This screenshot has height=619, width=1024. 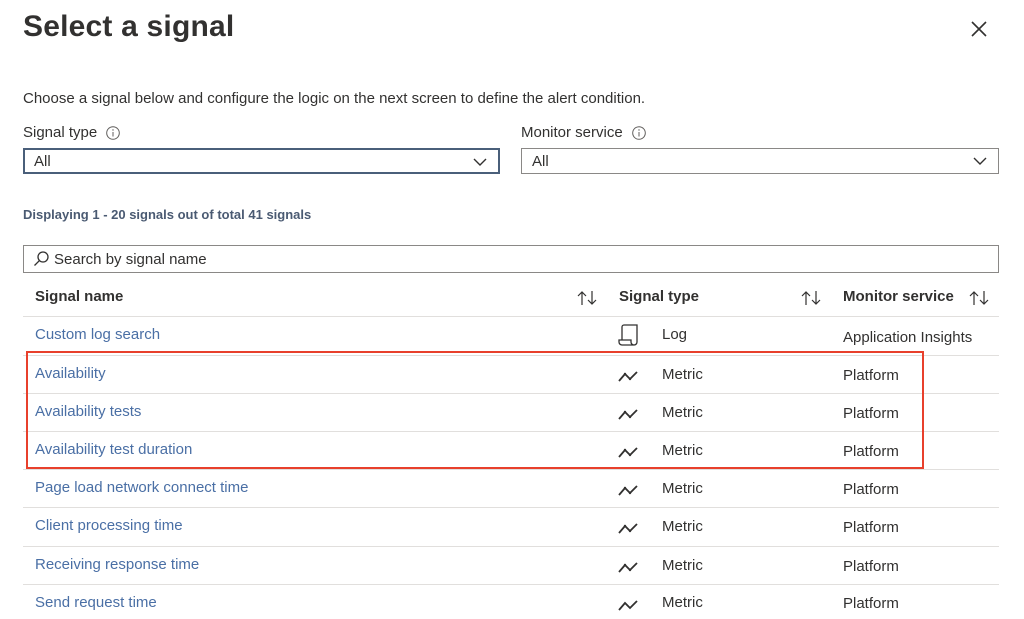 I want to click on signal-type-label-text: Signal type, so click(x=60, y=132).